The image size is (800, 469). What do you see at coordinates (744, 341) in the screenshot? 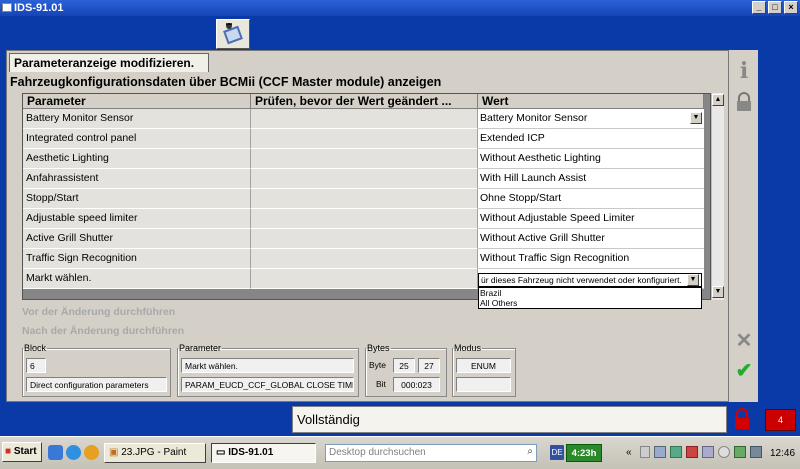
I see `cancel-x-icon: ✕` at bounding box center [744, 341].